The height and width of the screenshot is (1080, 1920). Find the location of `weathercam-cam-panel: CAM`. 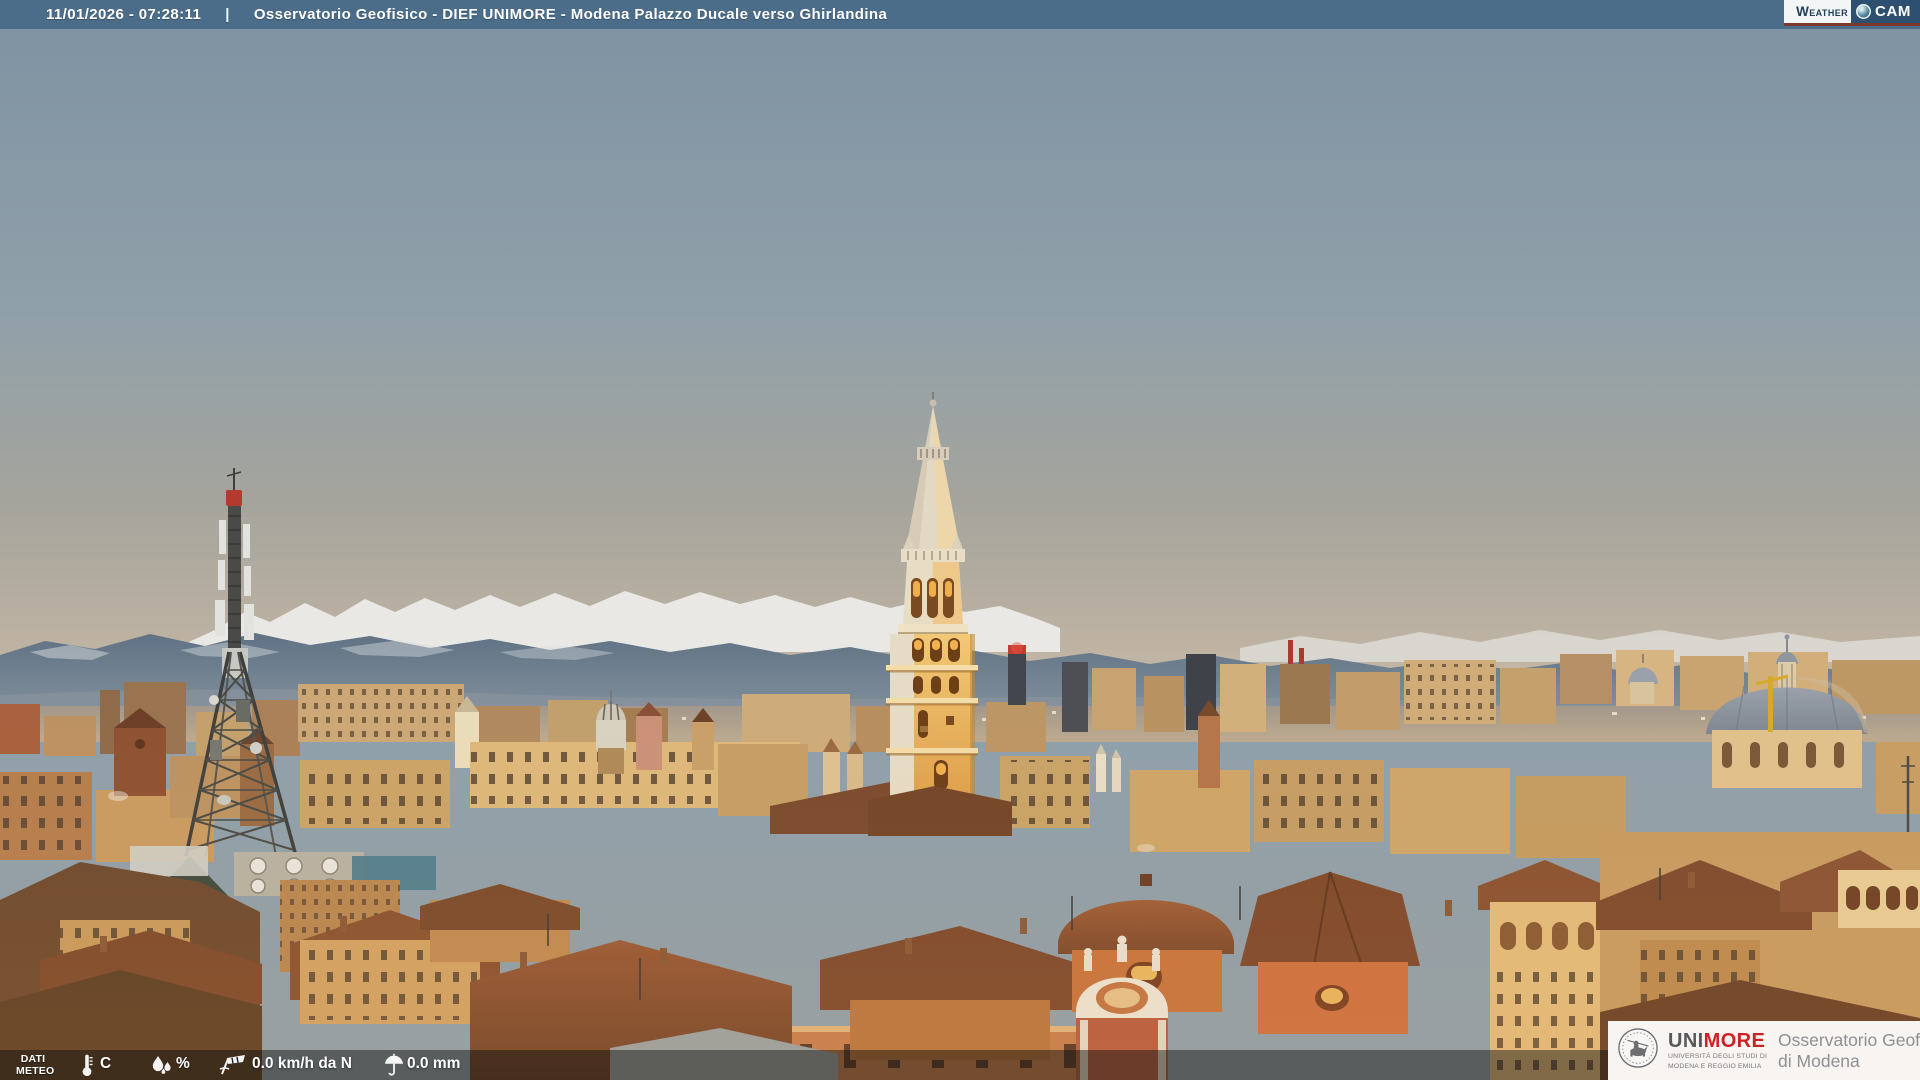

weathercam-cam-panel: CAM is located at coordinates (1885, 11).